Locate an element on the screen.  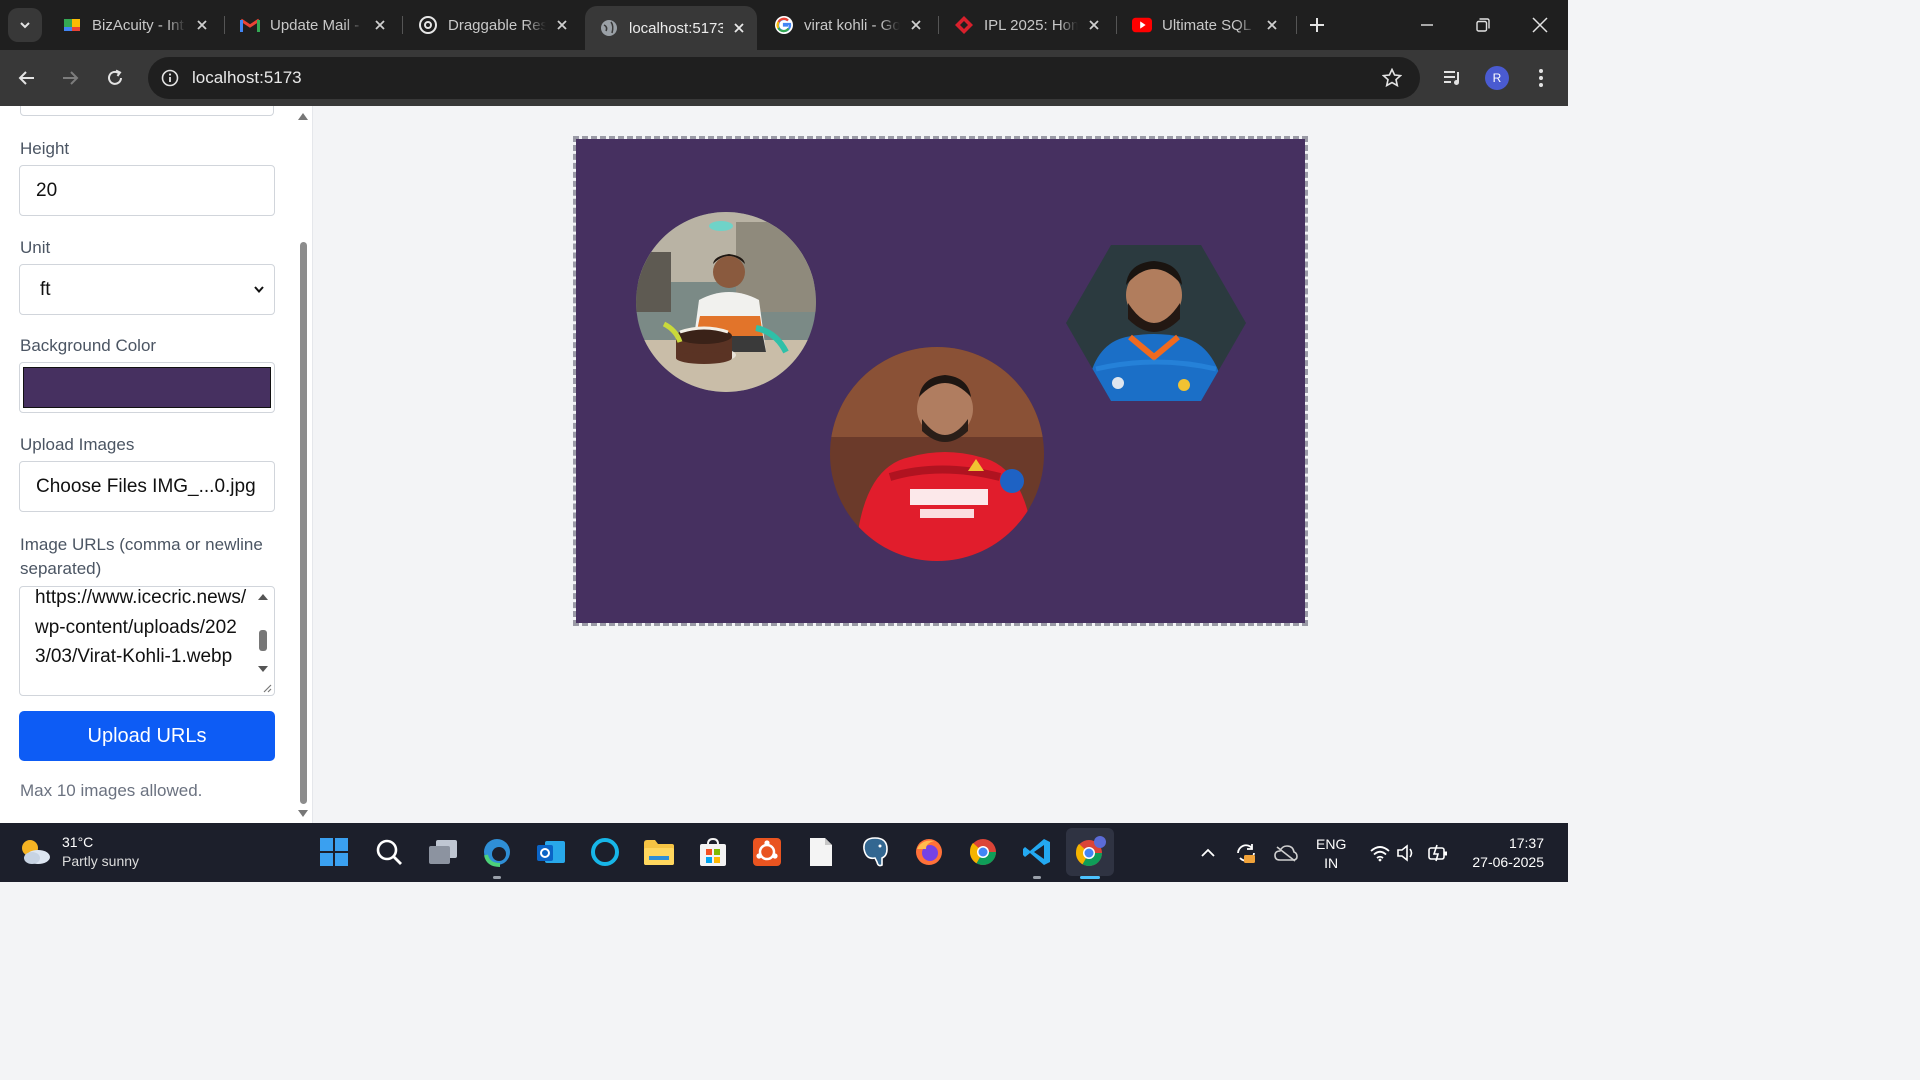
tab-title: Draggable Res is located at coordinates (497, 25).